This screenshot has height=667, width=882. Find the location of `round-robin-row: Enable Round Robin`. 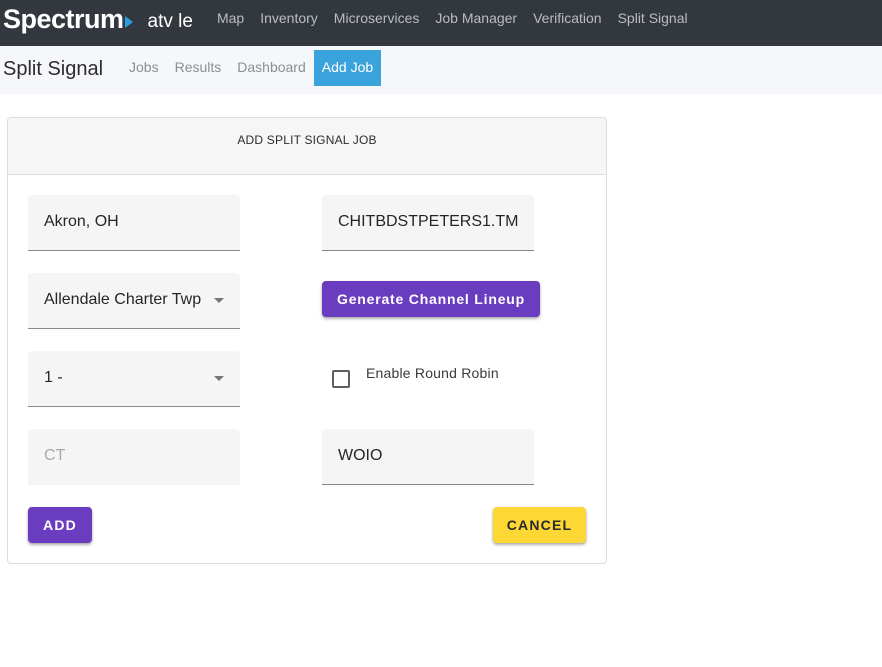

round-robin-row: Enable Round Robin is located at coordinates (415, 373).